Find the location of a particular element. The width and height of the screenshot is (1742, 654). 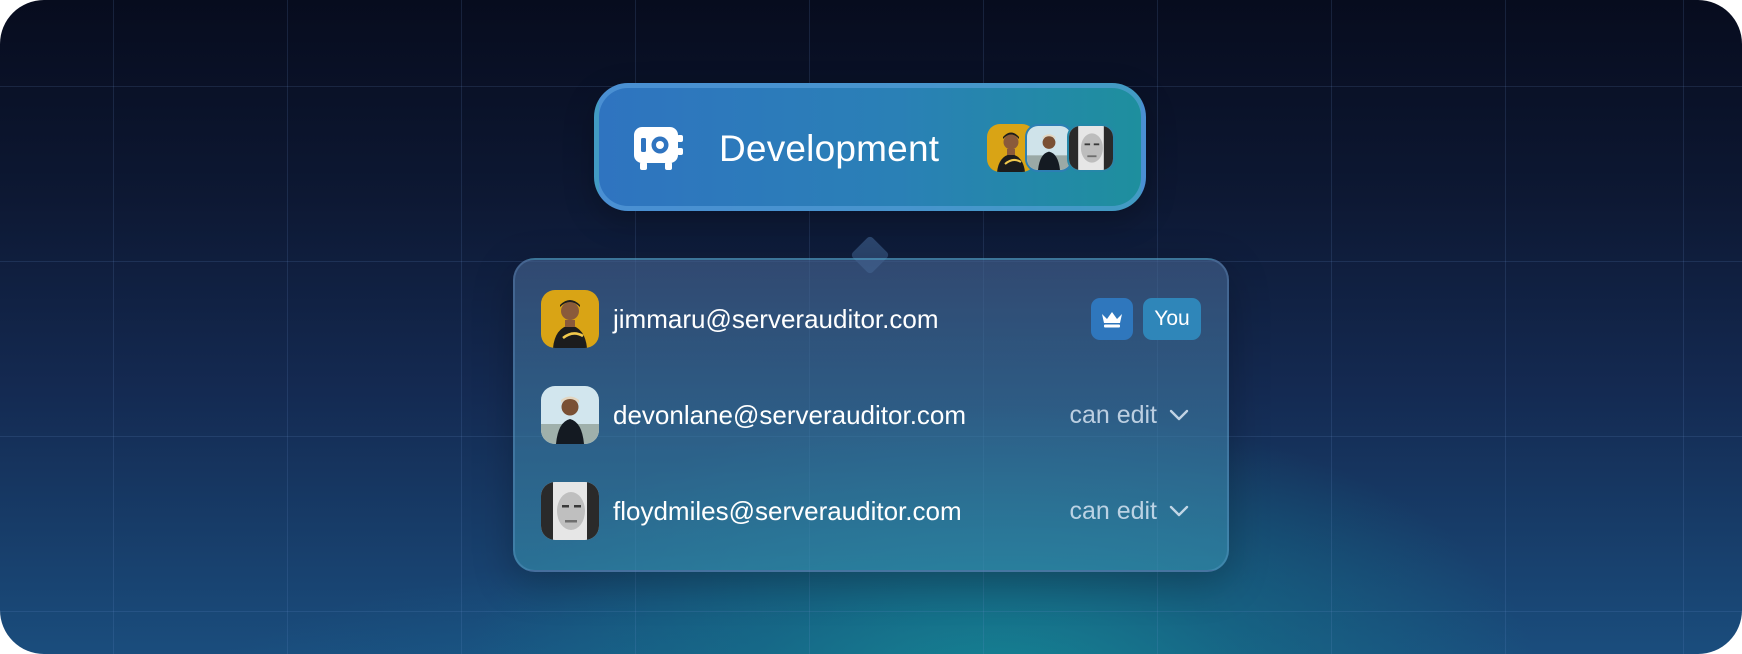

member-row-jimmaru: jimmaru@serverauditor.com You is located at coordinates (871, 319).